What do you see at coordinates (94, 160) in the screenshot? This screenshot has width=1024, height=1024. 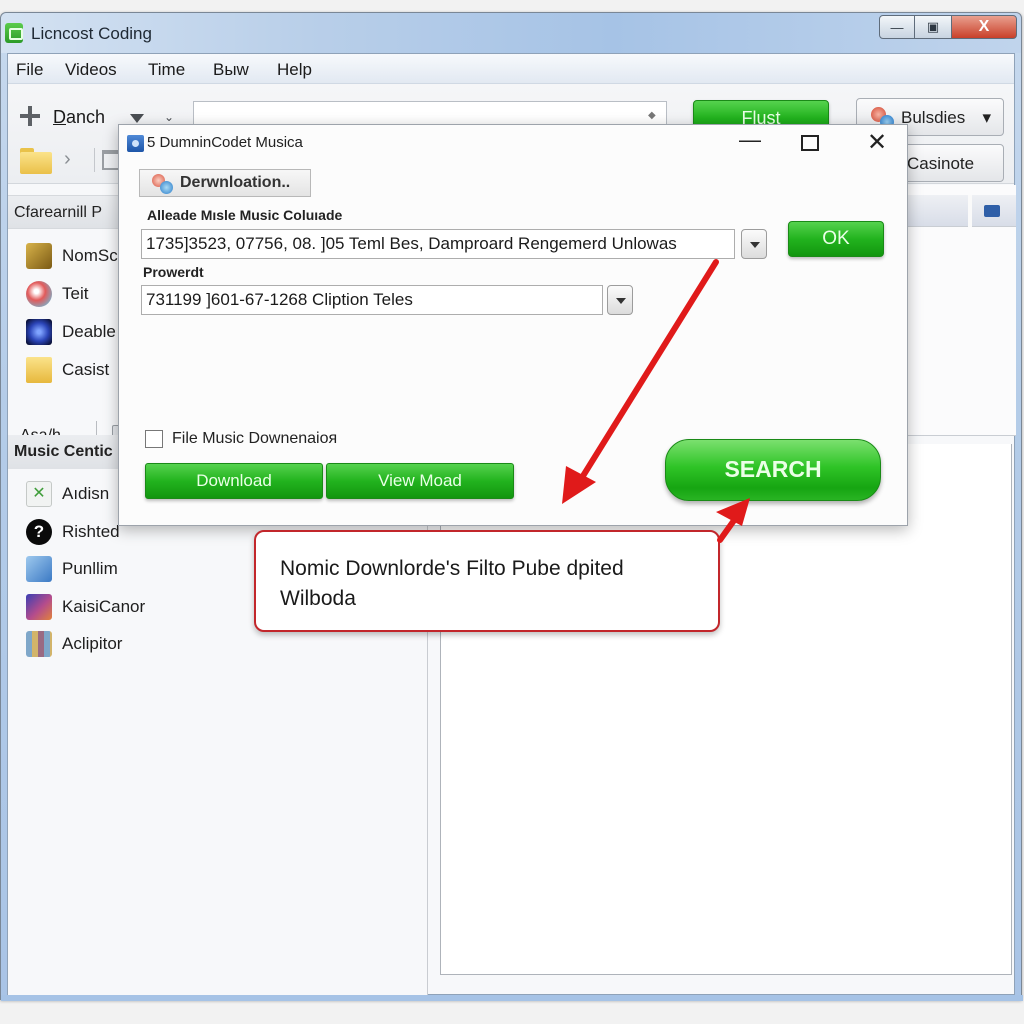 I see `toolbar-separator` at bounding box center [94, 160].